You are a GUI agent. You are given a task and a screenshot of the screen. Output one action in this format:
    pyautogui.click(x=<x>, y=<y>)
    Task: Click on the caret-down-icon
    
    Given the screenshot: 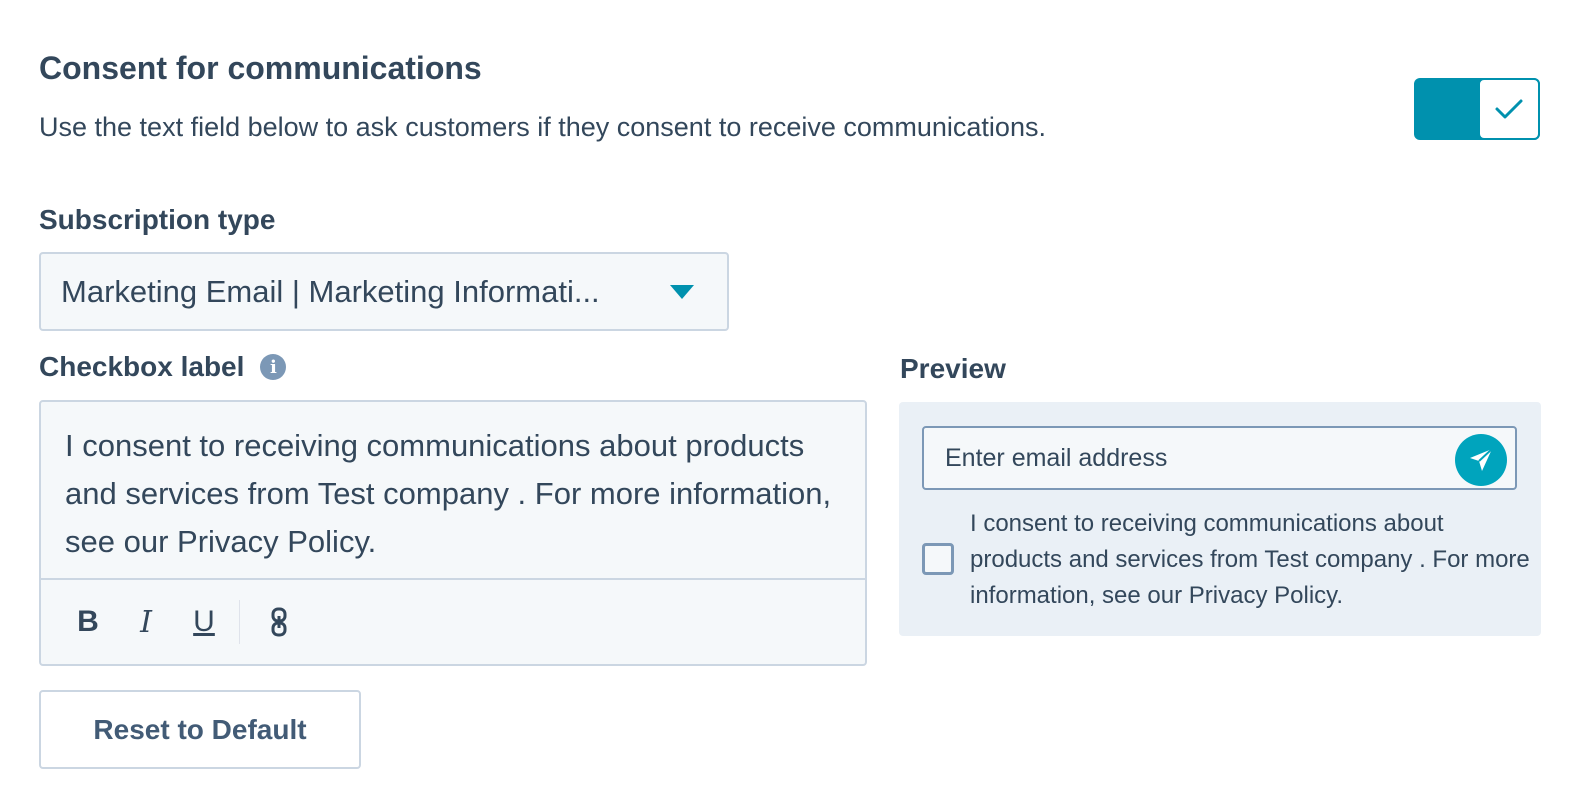 What is the action you would take?
    pyautogui.click(x=682, y=292)
    